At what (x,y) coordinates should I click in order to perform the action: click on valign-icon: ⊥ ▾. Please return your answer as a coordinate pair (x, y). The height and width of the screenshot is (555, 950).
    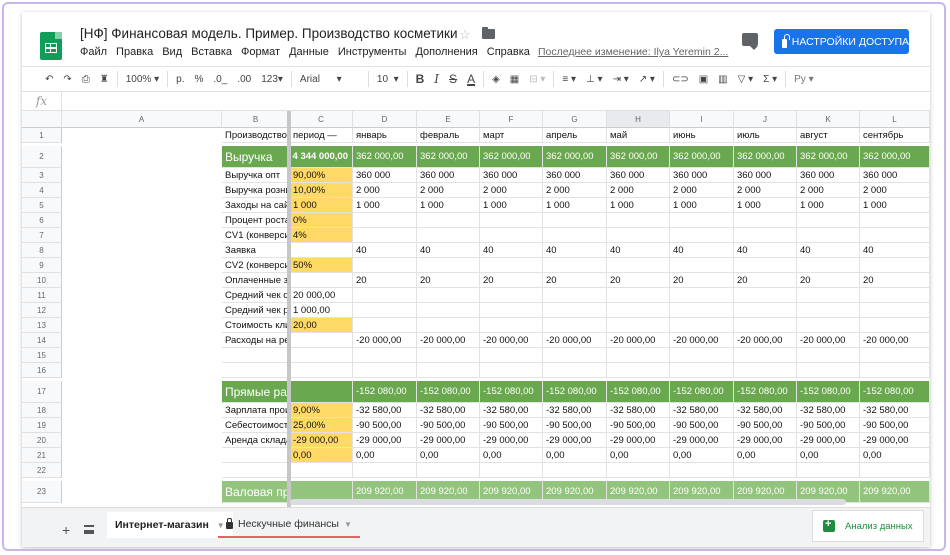
    Looking at the image, I should click on (594, 79).